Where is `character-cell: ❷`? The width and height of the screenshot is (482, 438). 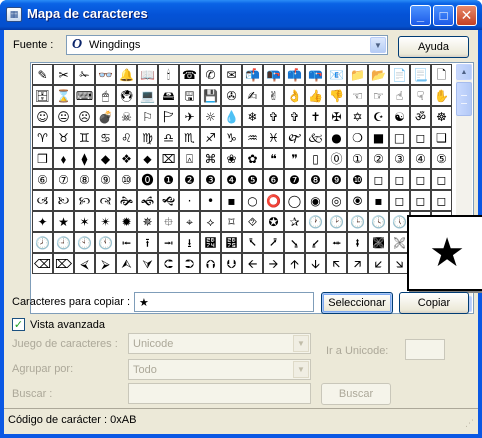 character-cell: ❷ is located at coordinates (189, 179).